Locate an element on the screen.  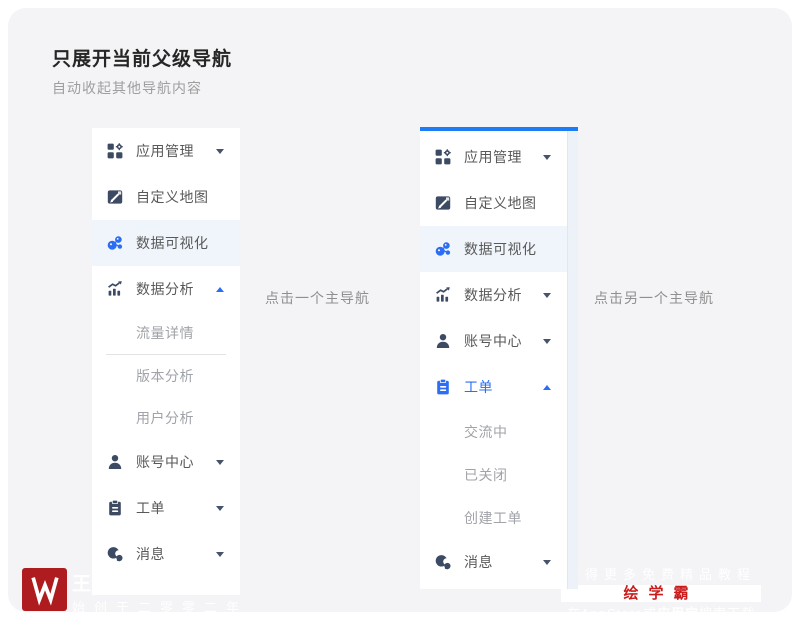
brand-logo is located at coordinates (44, 589).